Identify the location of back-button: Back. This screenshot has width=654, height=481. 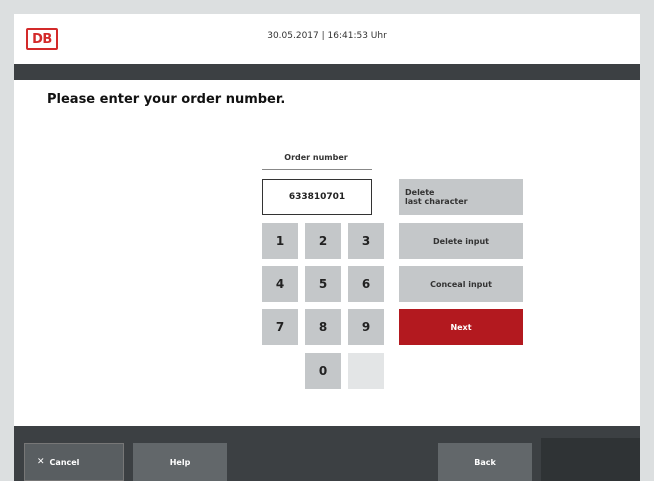
(485, 462).